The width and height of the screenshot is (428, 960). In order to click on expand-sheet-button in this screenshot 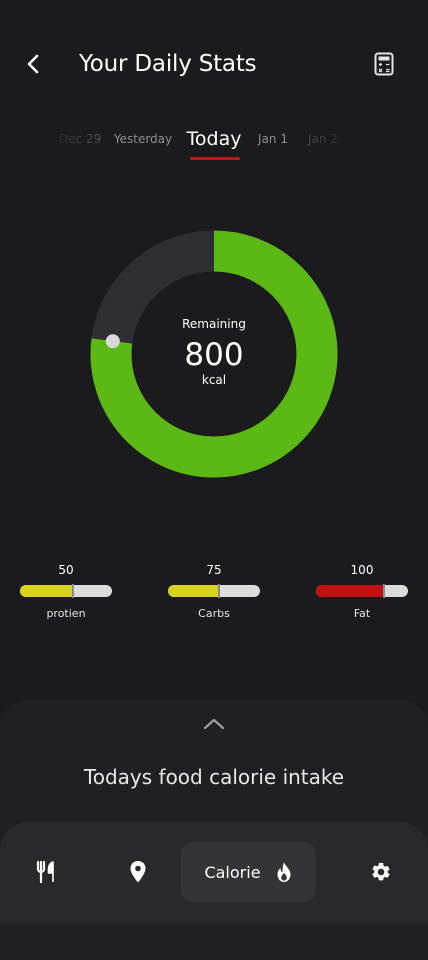, I will do `click(214, 724)`.